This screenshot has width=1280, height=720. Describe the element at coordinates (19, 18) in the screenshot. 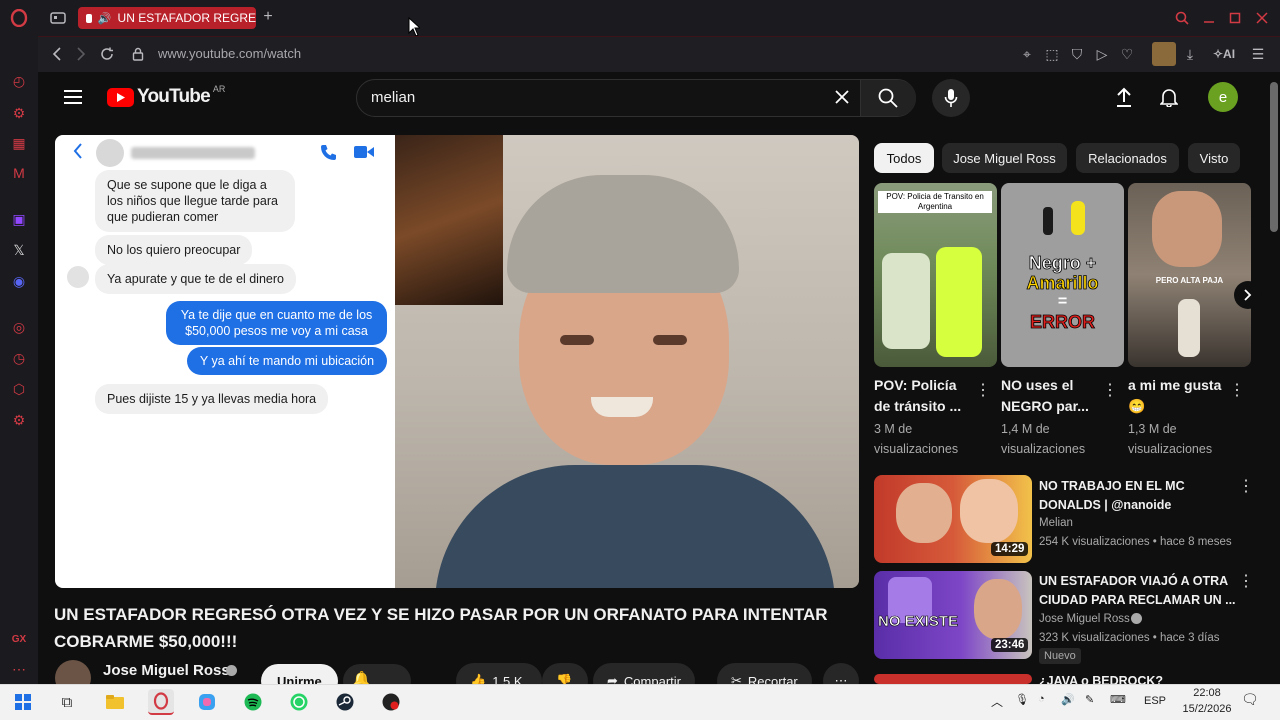

I see `opera-logo-icon` at that location.